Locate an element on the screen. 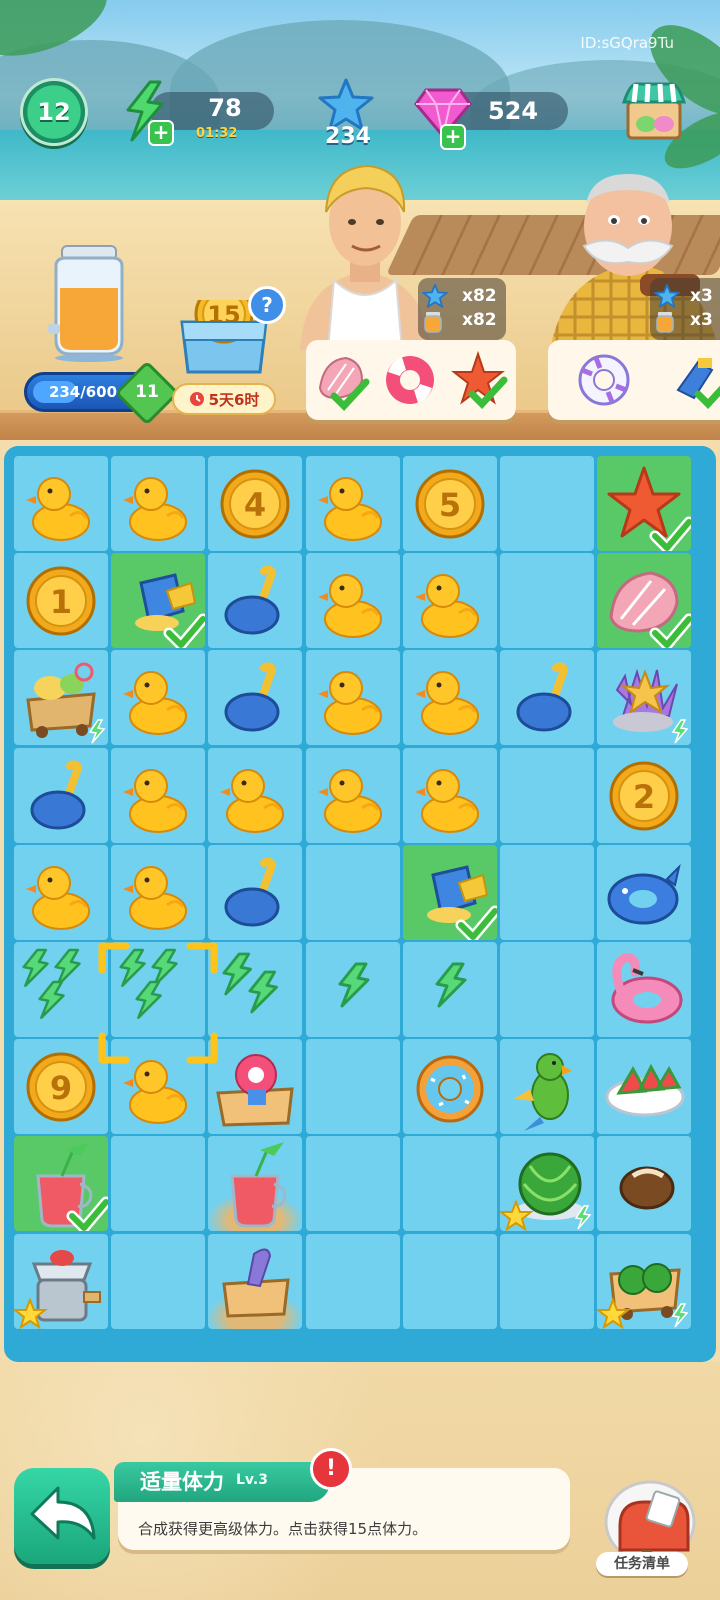 The height and width of the screenshot is (1600, 720). board-cell: 9 is located at coordinates (61, 1087).